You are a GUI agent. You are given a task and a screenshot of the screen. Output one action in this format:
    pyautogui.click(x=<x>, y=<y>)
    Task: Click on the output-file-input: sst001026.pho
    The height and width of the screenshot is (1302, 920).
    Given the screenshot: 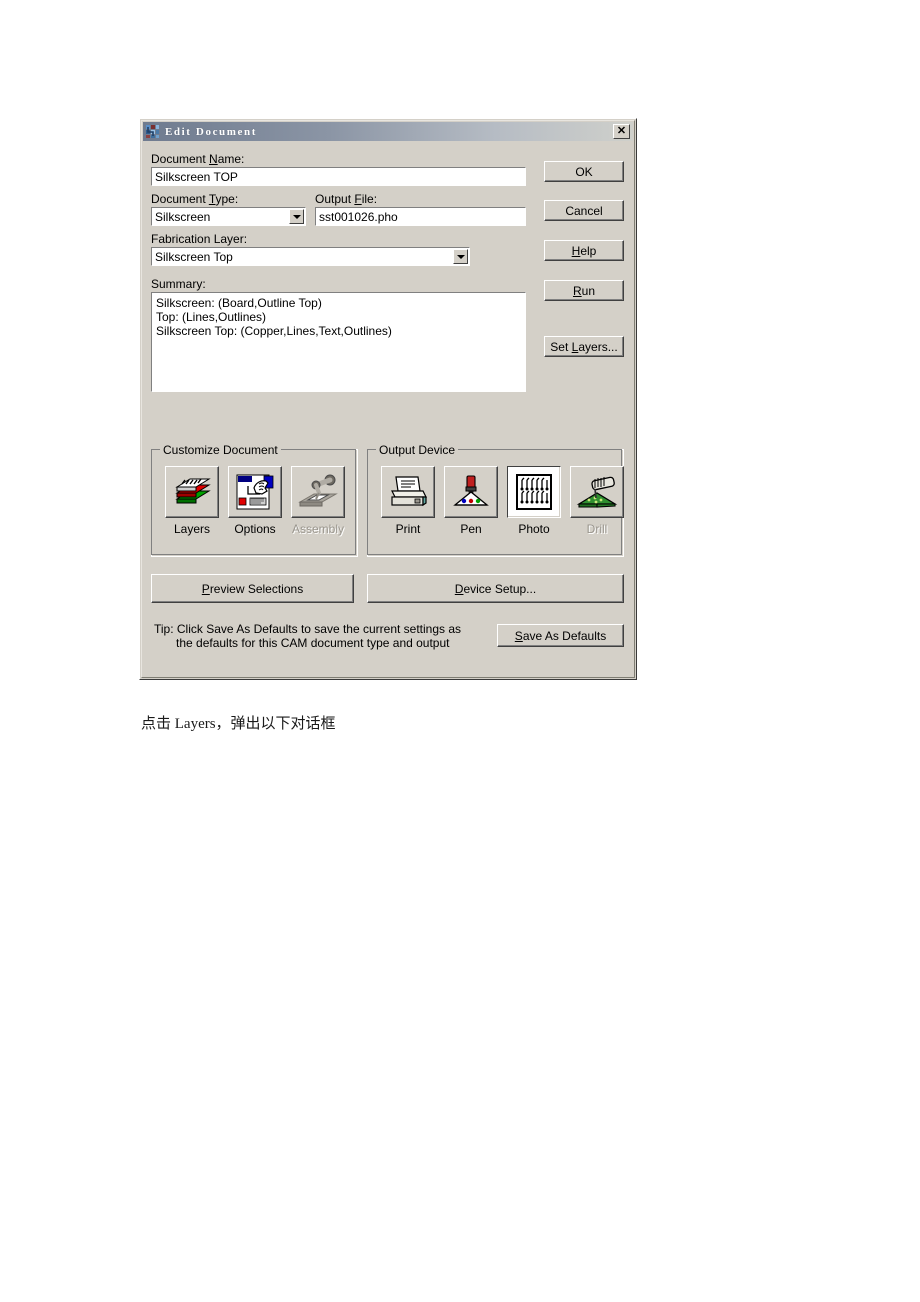 What is the action you would take?
    pyautogui.click(x=420, y=216)
    